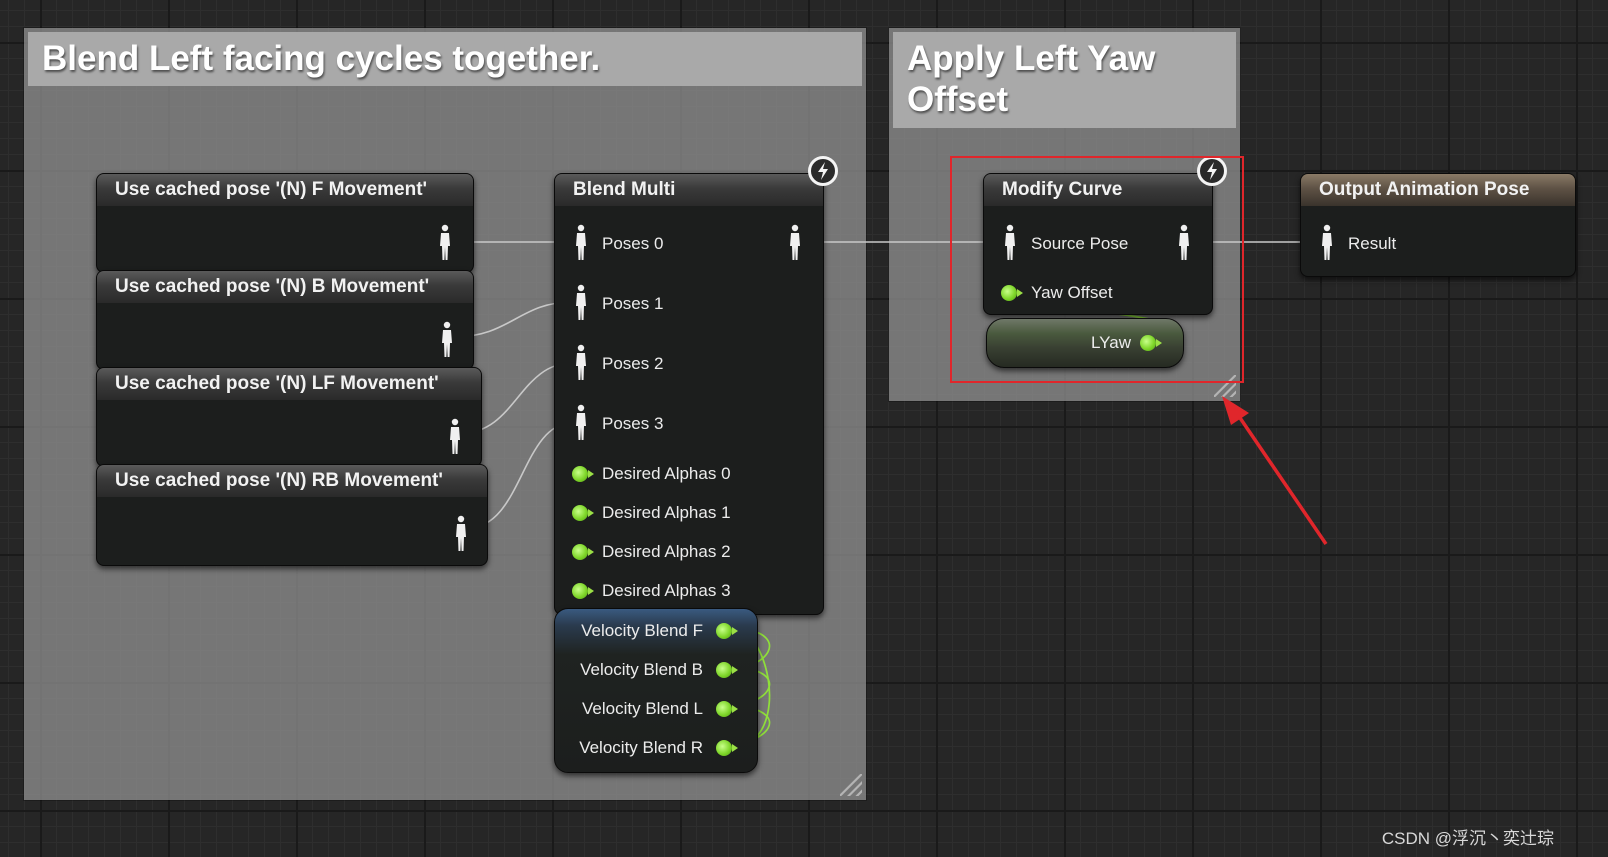 The height and width of the screenshot is (857, 1608). Describe the element at coordinates (1372, 243) in the screenshot. I see `pin-label-result: Result` at that location.